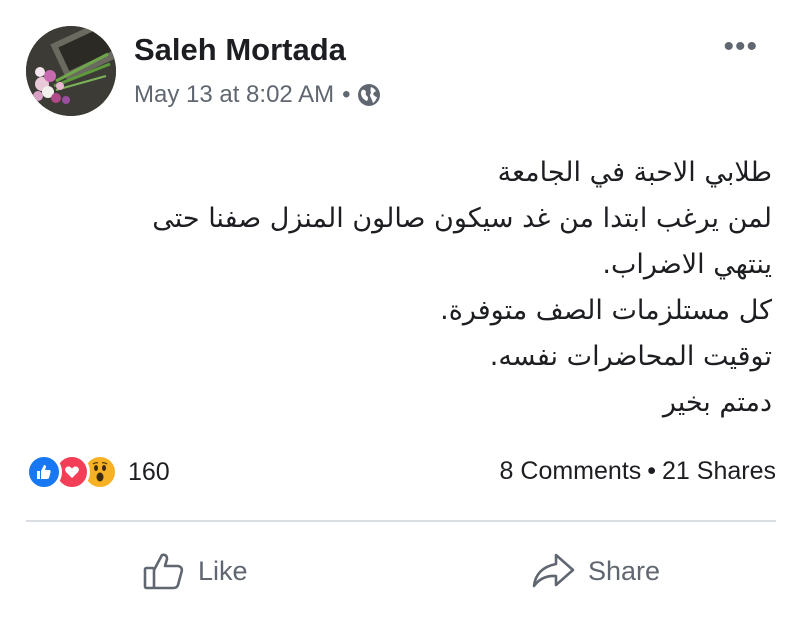 The height and width of the screenshot is (618, 800). Describe the element at coordinates (44, 472) in the screenshot. I see `like-reaction-icon` at that location.